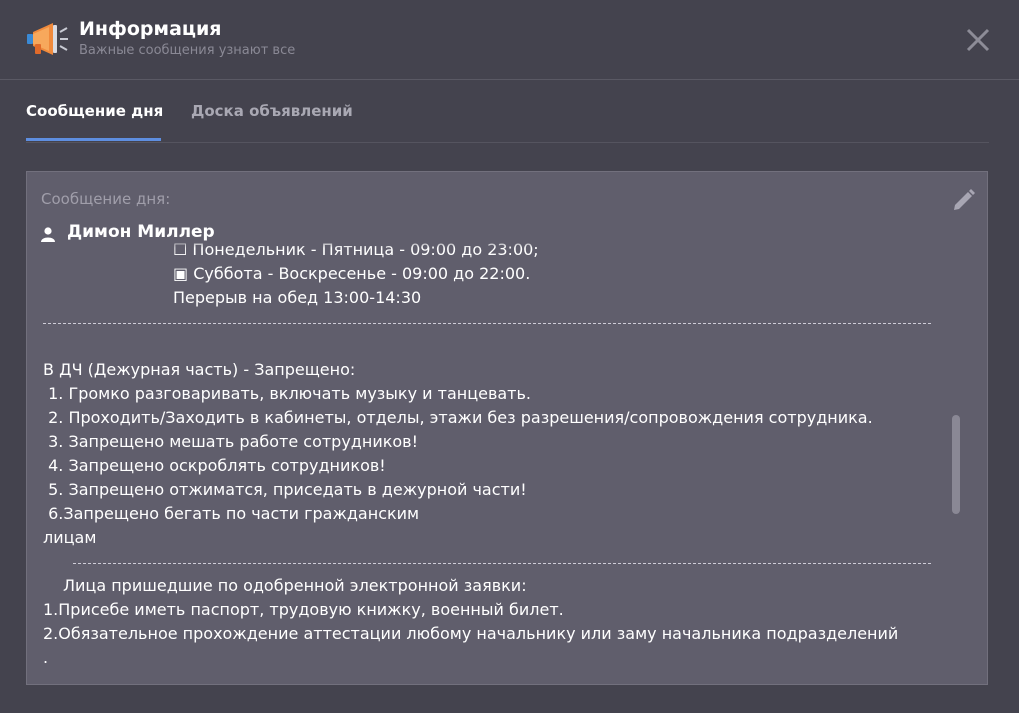 Image resolution: width=1019 pixels, height=713 pixels. What do you see at coordinates (956, 464) in the screenshot?
I see `scrollbar-thumb` at bounding box center [956, 464].